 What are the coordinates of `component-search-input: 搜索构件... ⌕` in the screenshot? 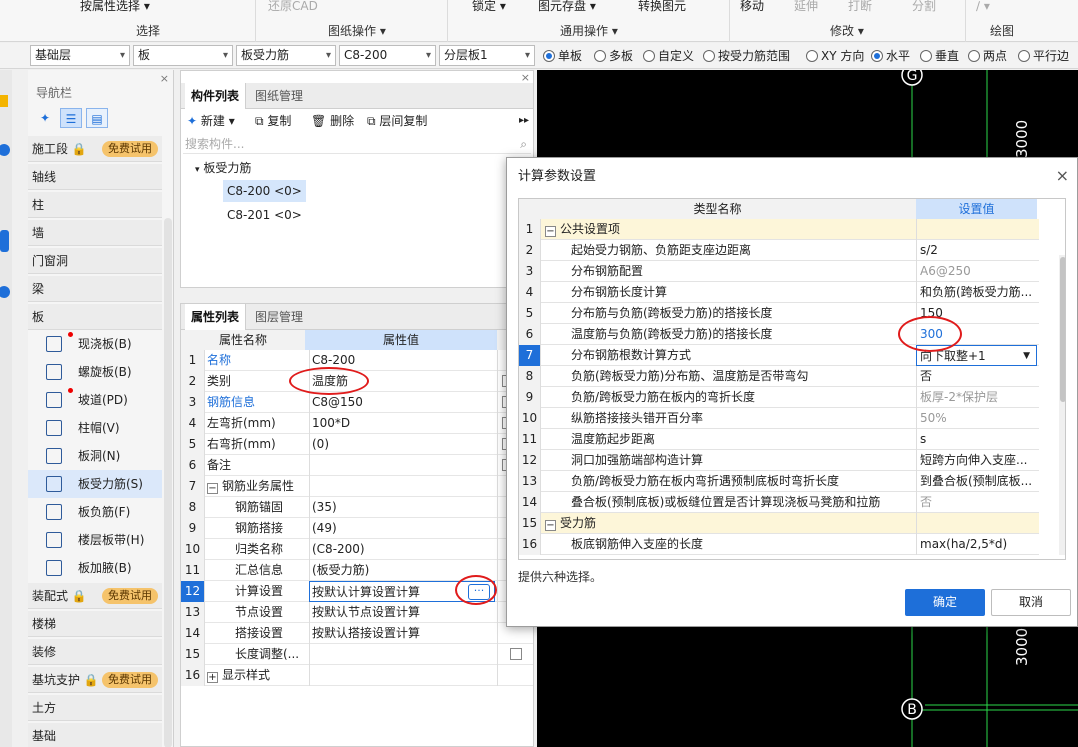 It's located at (357, 144).